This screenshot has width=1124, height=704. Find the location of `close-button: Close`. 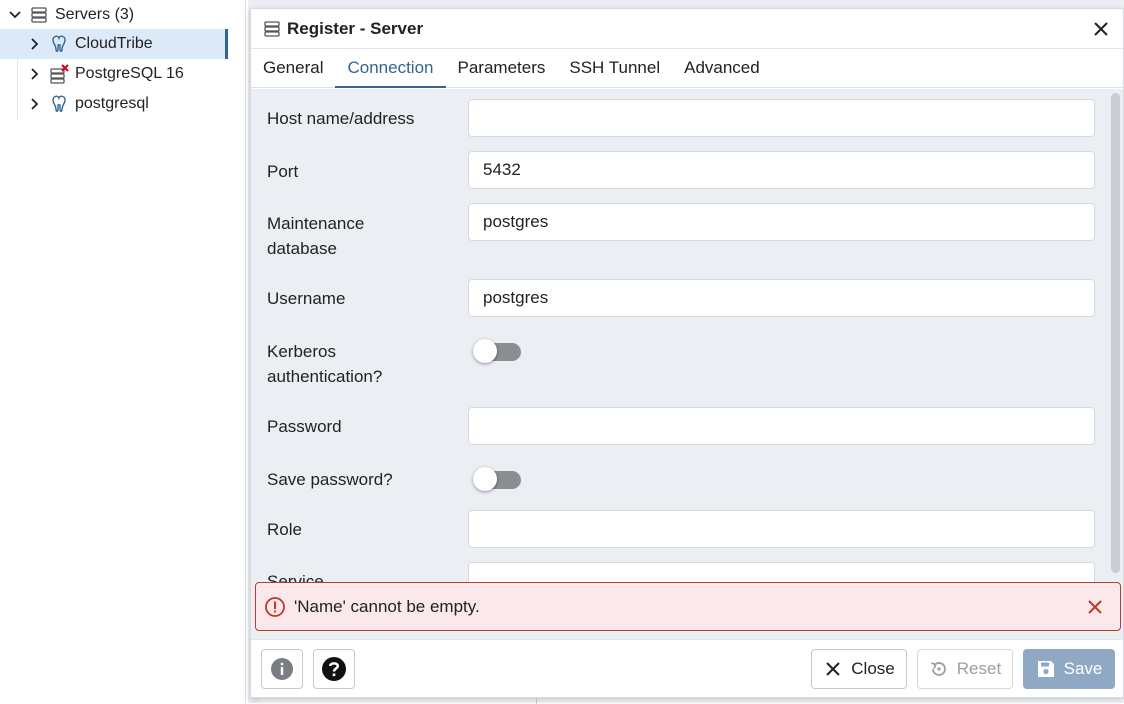

close-button: Close is located at coordinates (859, 669).